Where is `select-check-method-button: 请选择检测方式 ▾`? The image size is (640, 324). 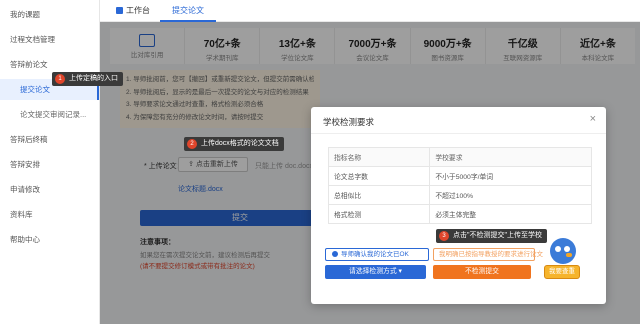 select-check-method-button: 请选择检测方式 ▾ is located at coordinates (375, 272).